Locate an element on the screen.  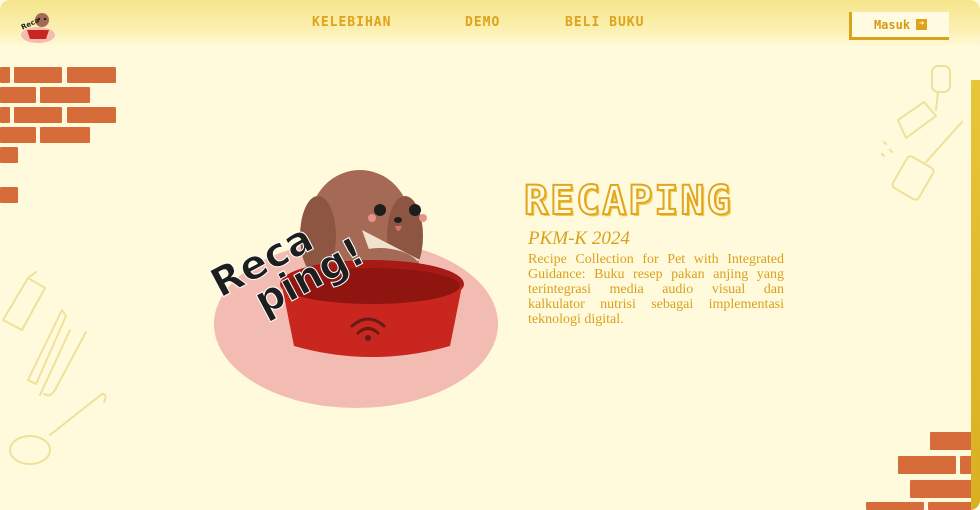
nav-demo: DEMO is located at coordinates (482, 22).